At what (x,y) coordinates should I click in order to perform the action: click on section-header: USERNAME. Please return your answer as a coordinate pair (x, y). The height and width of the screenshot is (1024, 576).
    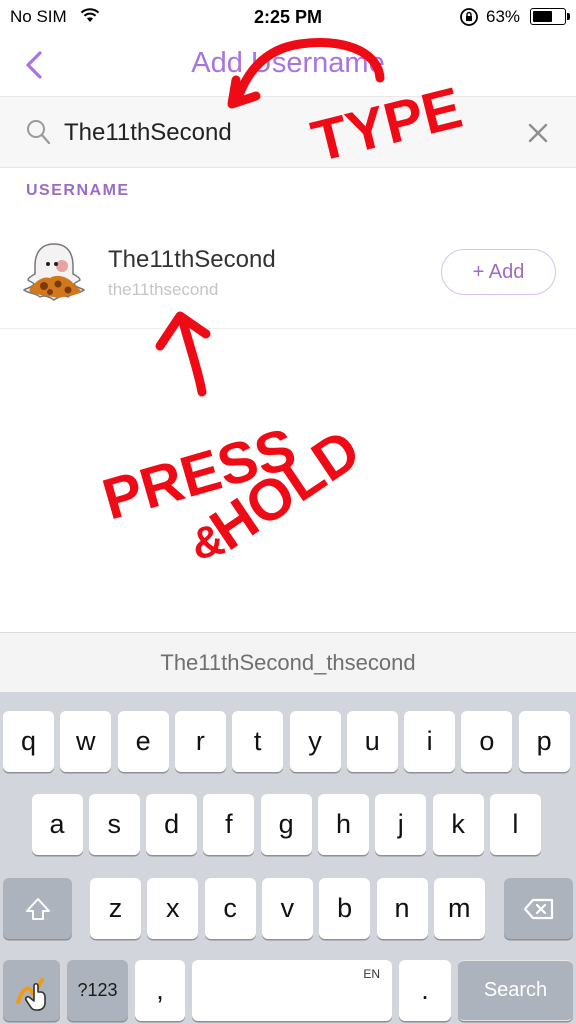
    Looking at the image, I should click on (78, 190).